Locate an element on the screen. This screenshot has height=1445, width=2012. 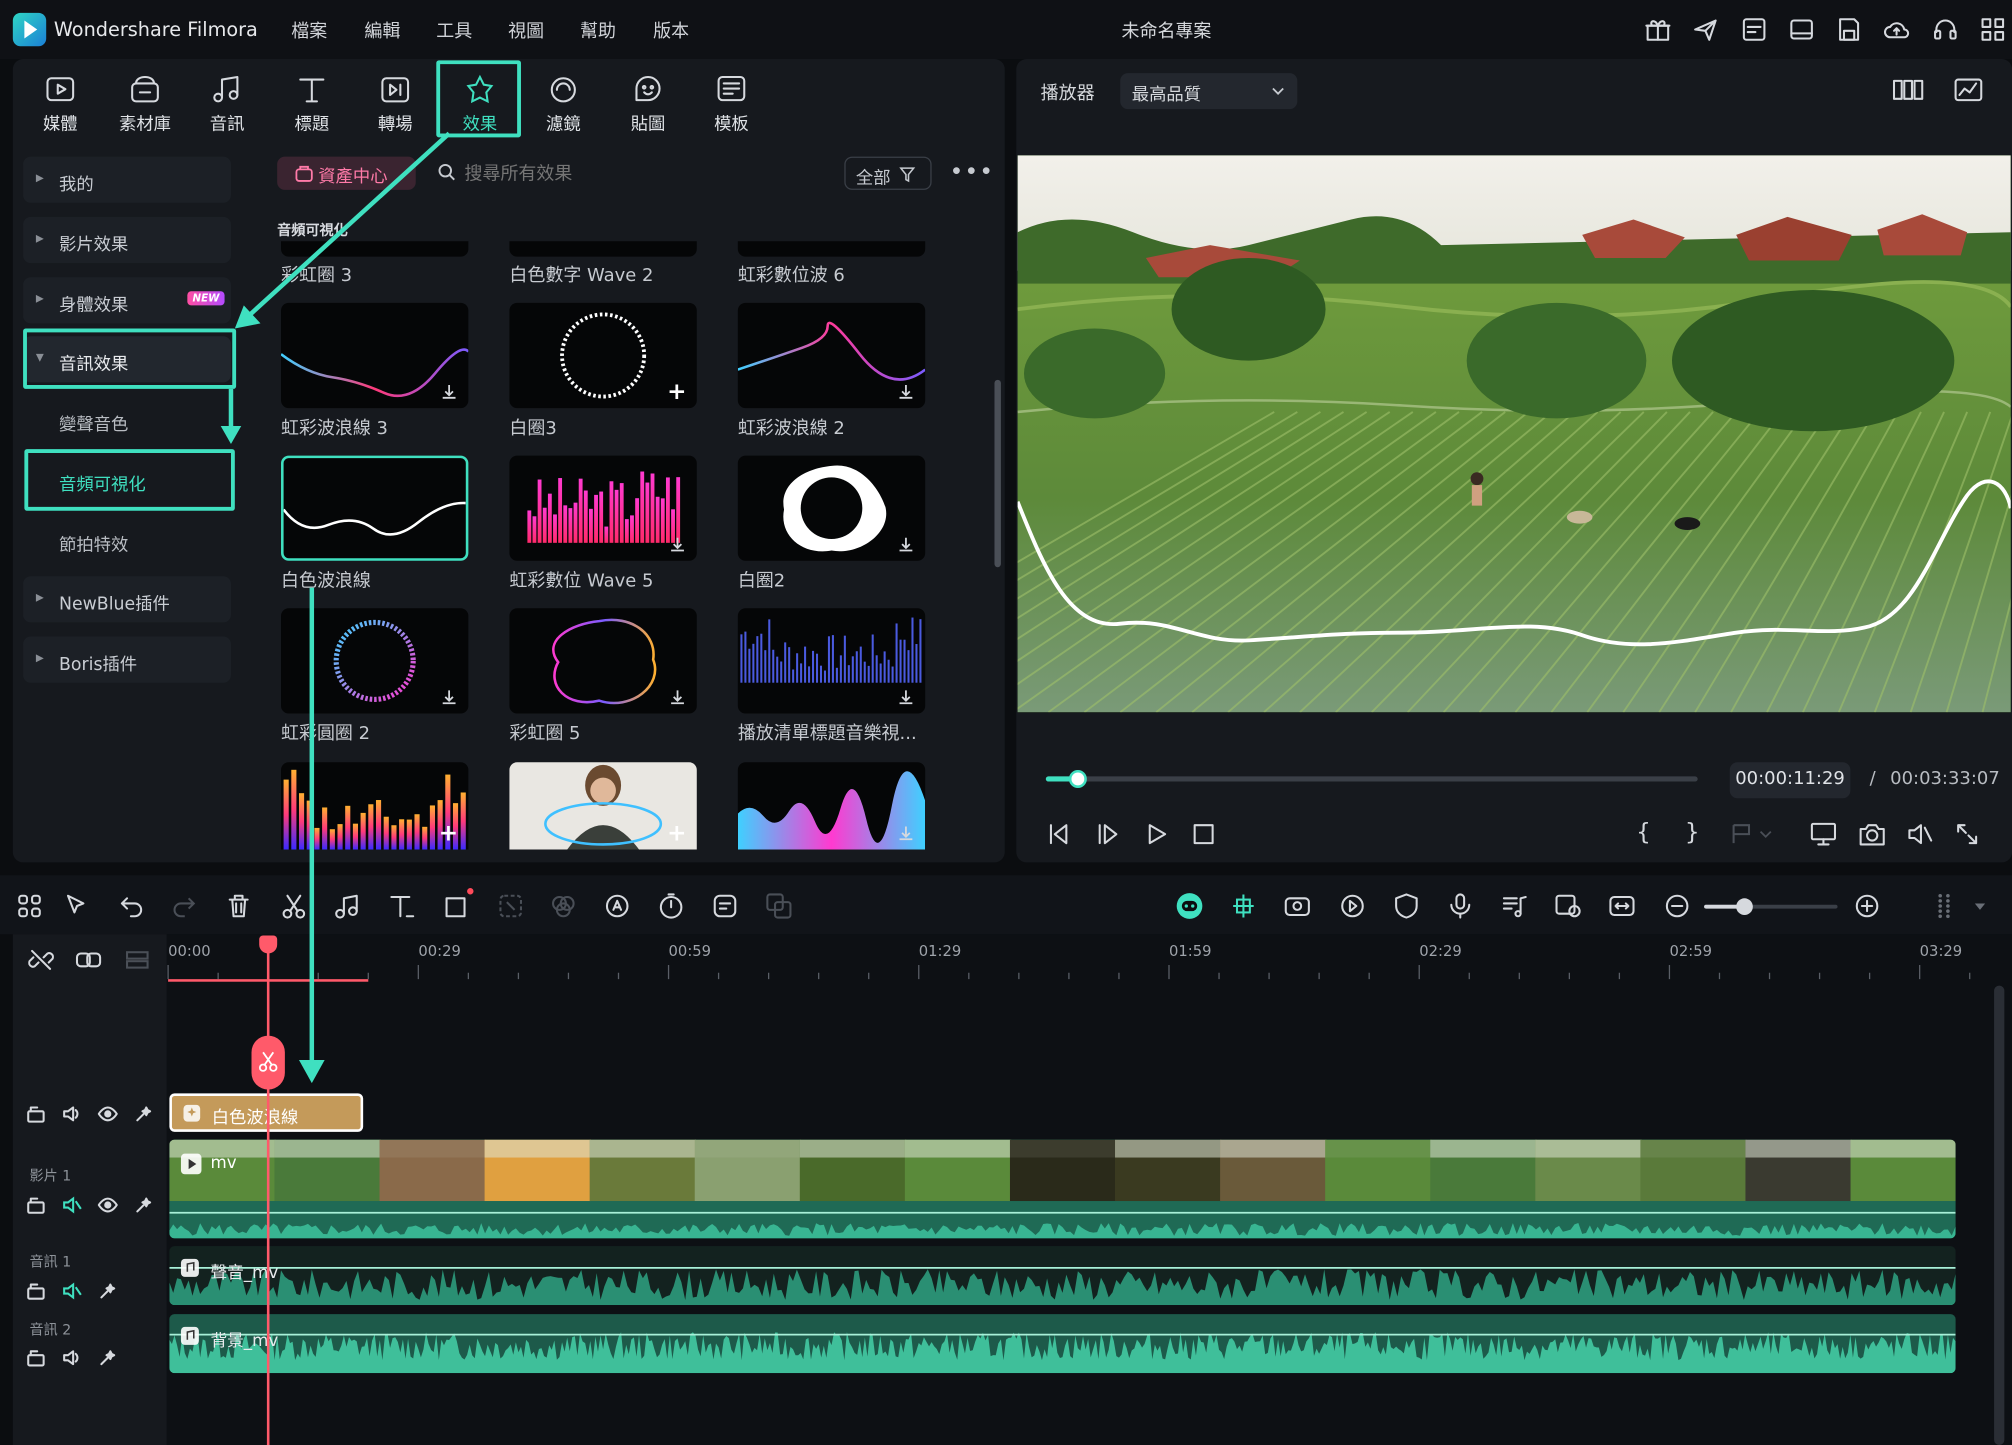
tab-transitions: 轉場 is located at coordinates (395, 103).